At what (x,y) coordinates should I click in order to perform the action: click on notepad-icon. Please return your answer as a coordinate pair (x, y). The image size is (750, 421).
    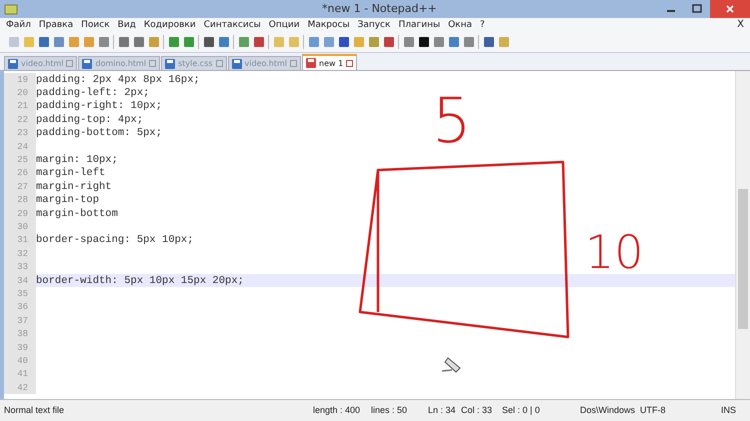
    Looking at the image, I should click on (11, 9).